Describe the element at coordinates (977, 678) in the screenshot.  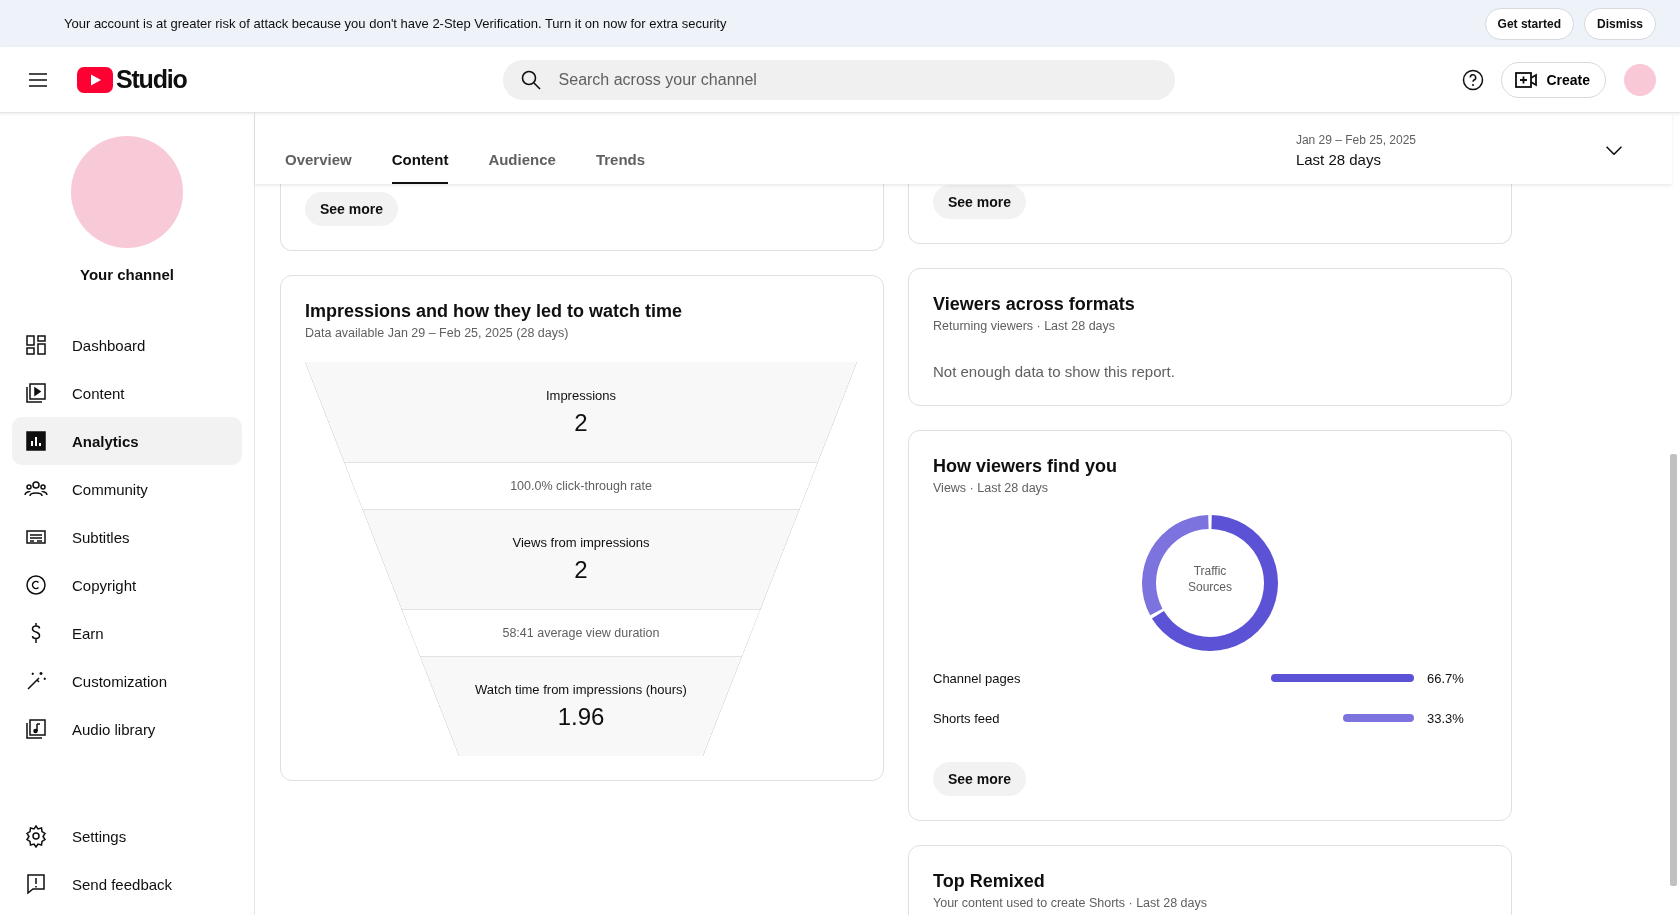
I see `source-label: Channel pages` at that location.